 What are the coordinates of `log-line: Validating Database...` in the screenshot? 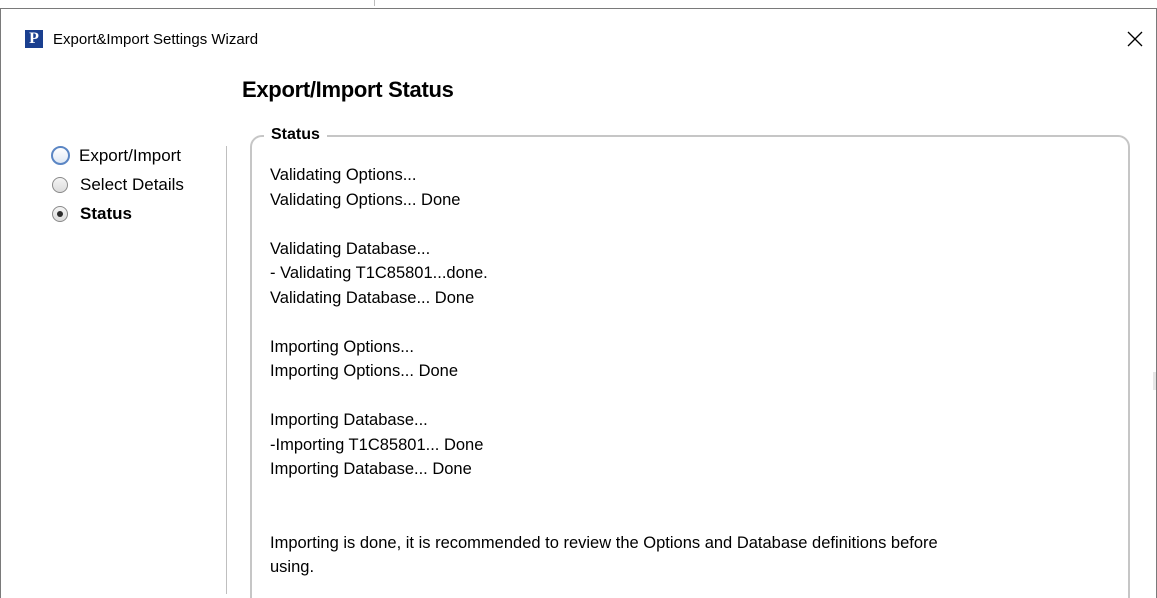 It's located at (350, 248).